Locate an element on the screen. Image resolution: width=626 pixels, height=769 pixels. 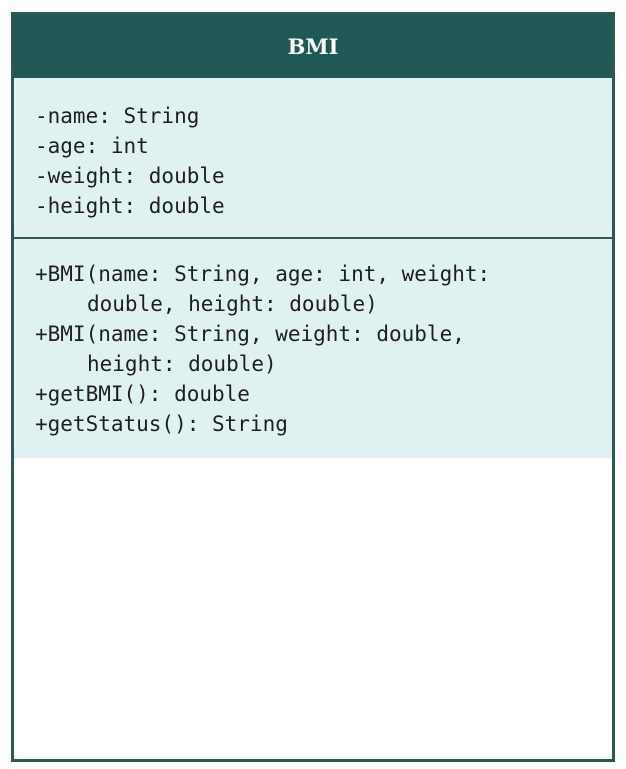
class-name: BMI is located at coordinates (313, 46).